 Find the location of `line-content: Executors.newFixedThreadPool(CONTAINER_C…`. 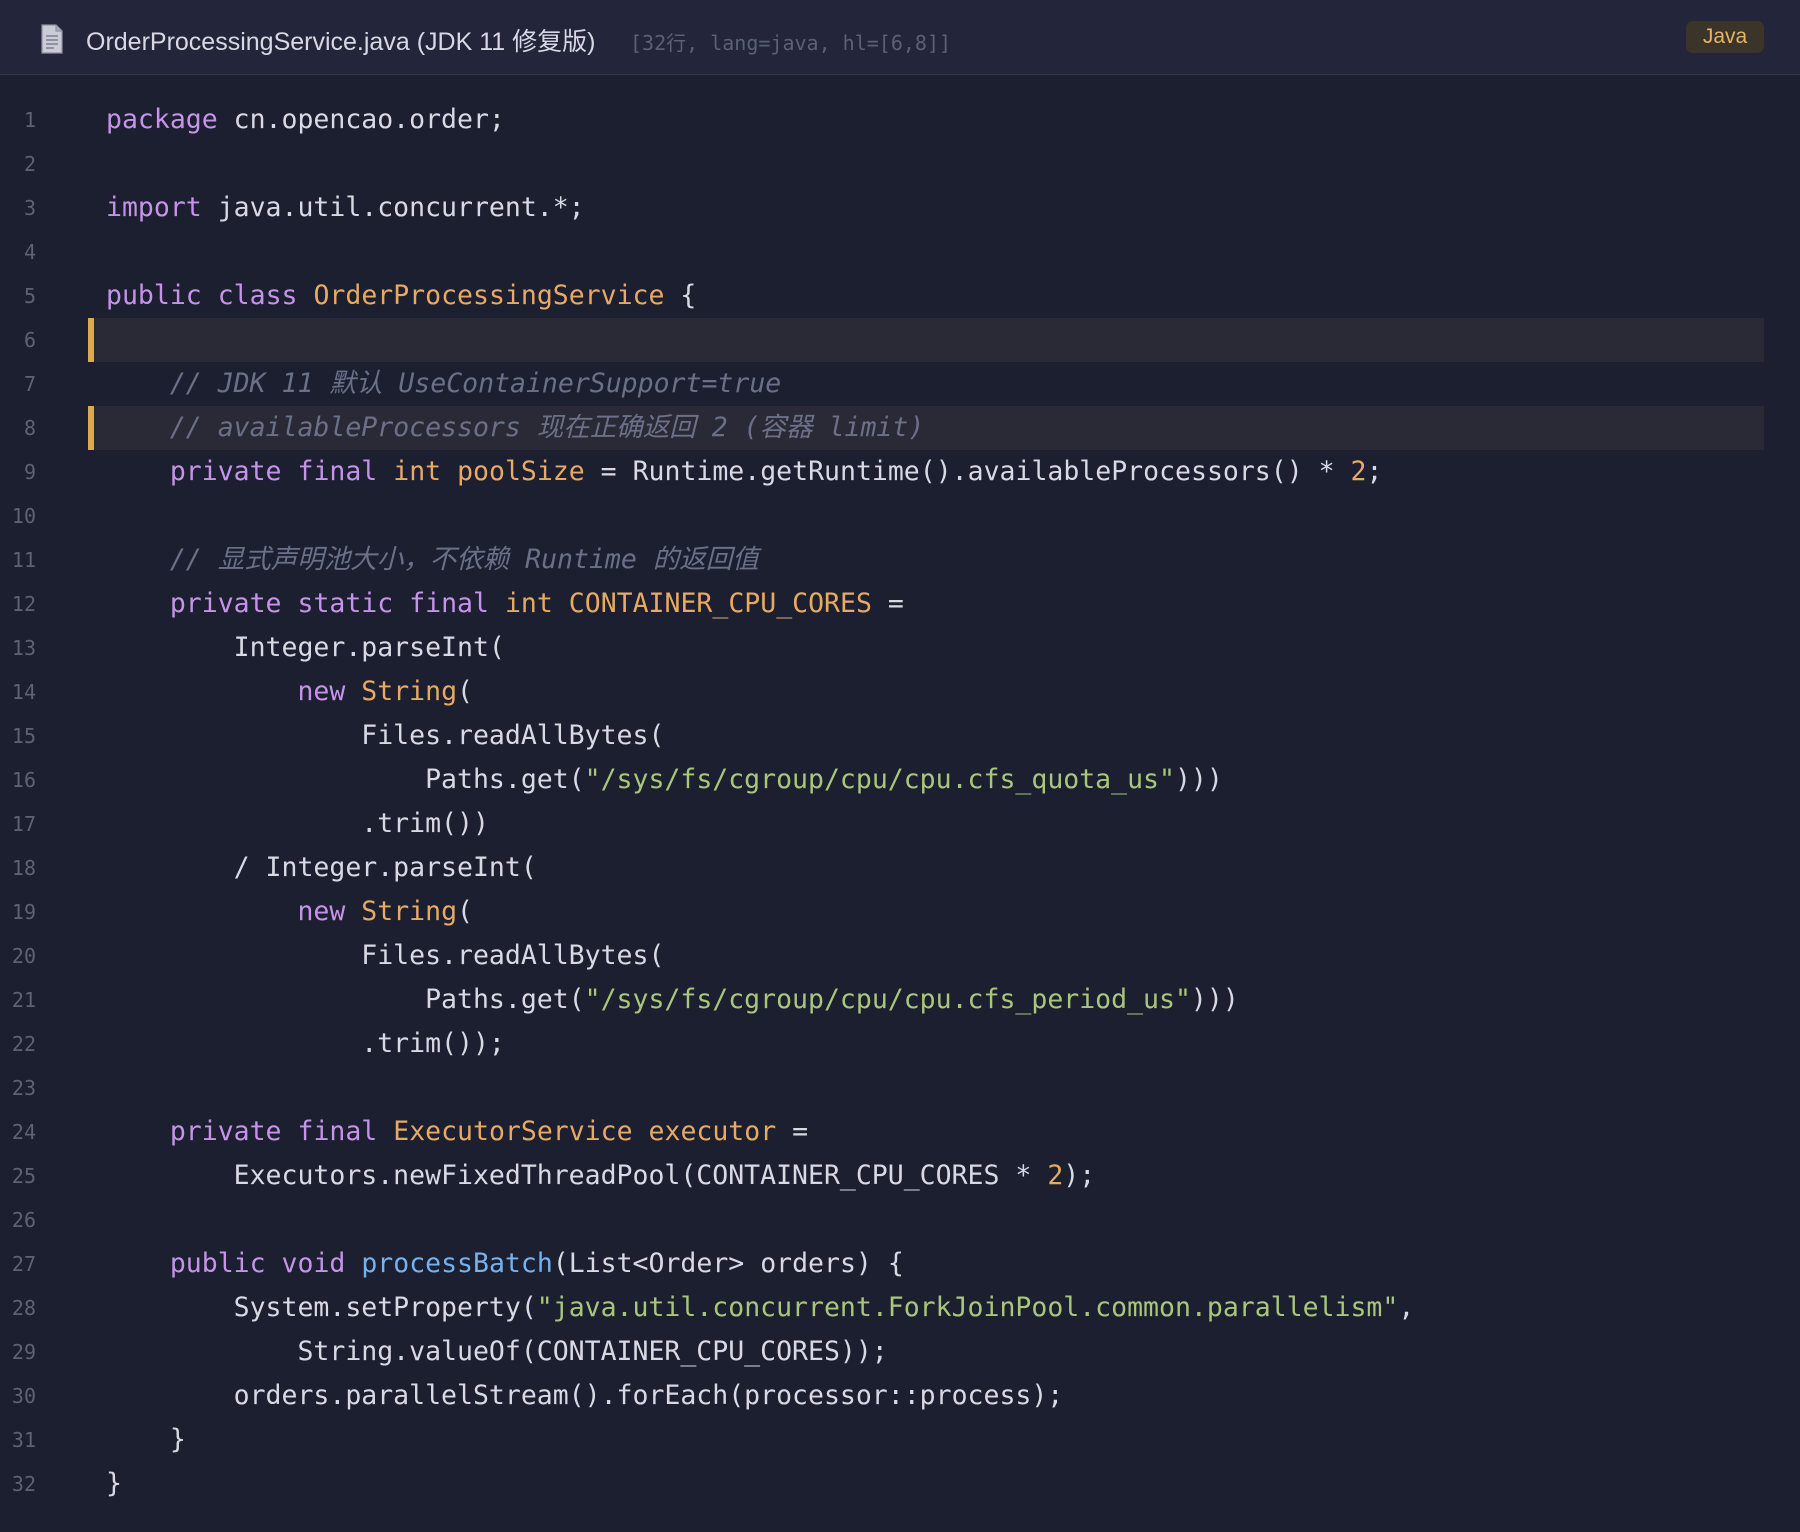

line-content: Executors.newFixedThreadPool(CONTAINER_C… is located at coordinates (601, 1176).